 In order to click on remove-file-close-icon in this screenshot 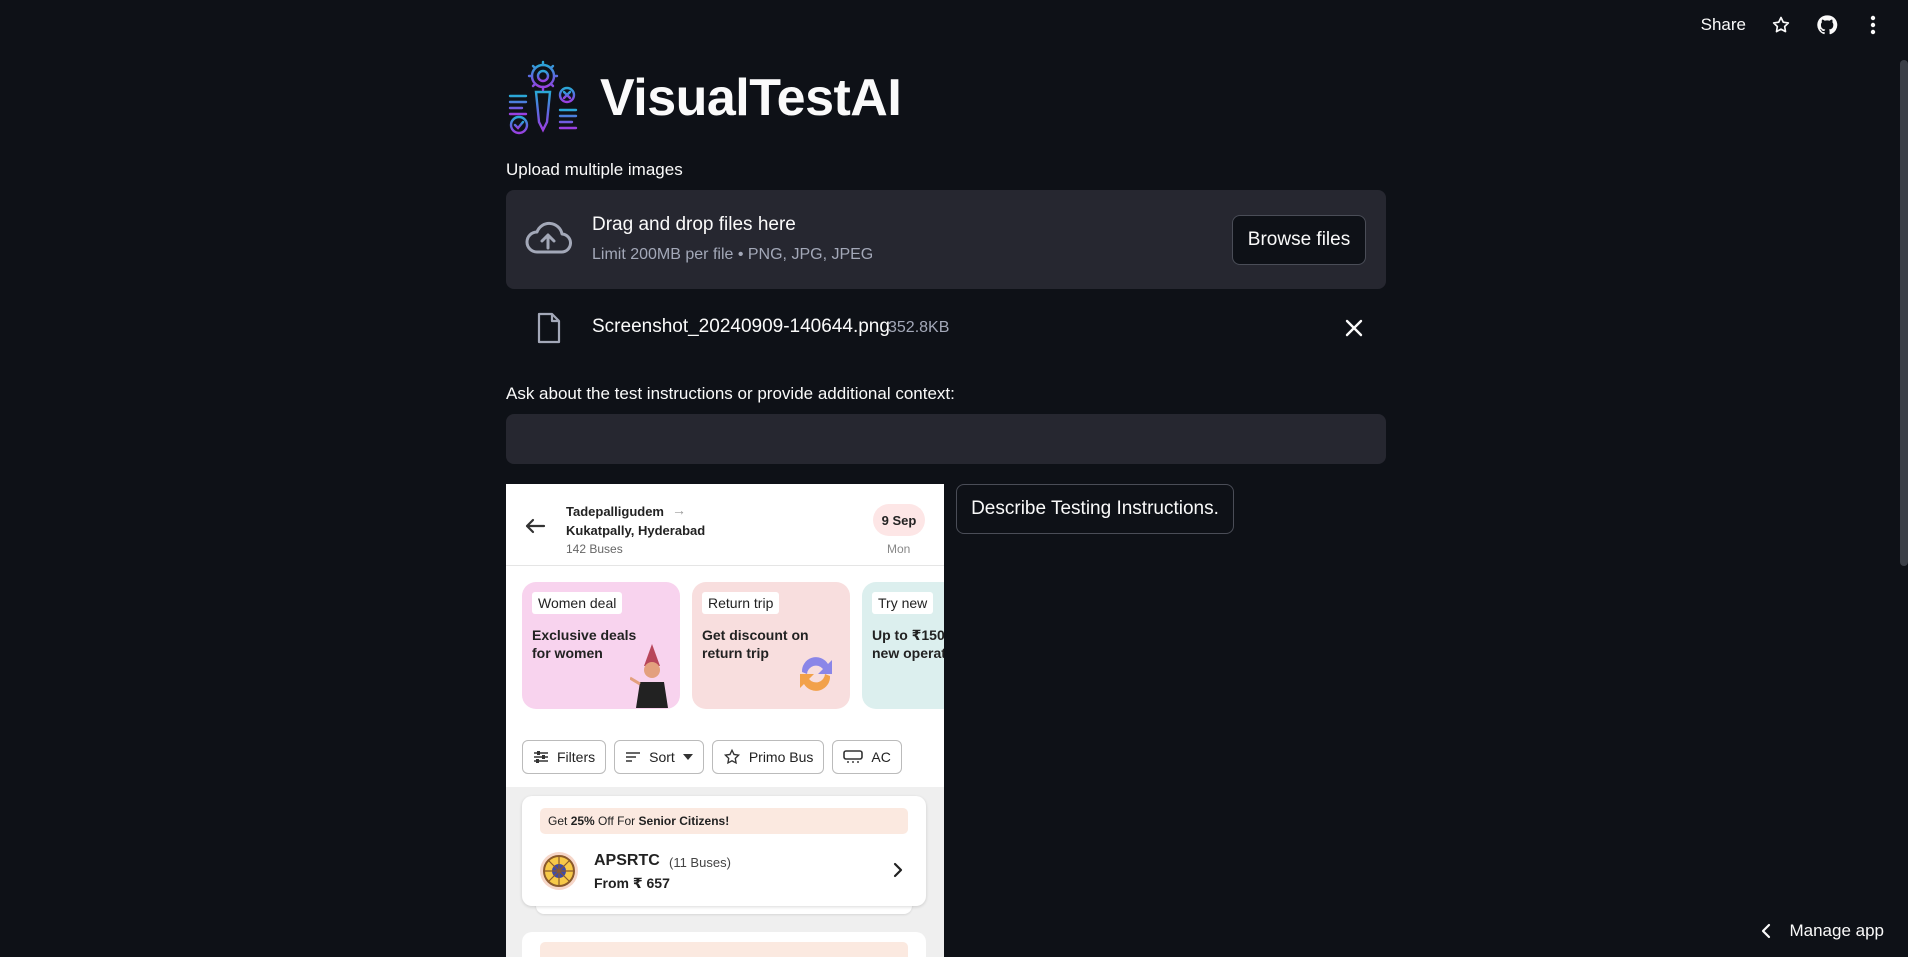, I will do `click(1354, 328)`.